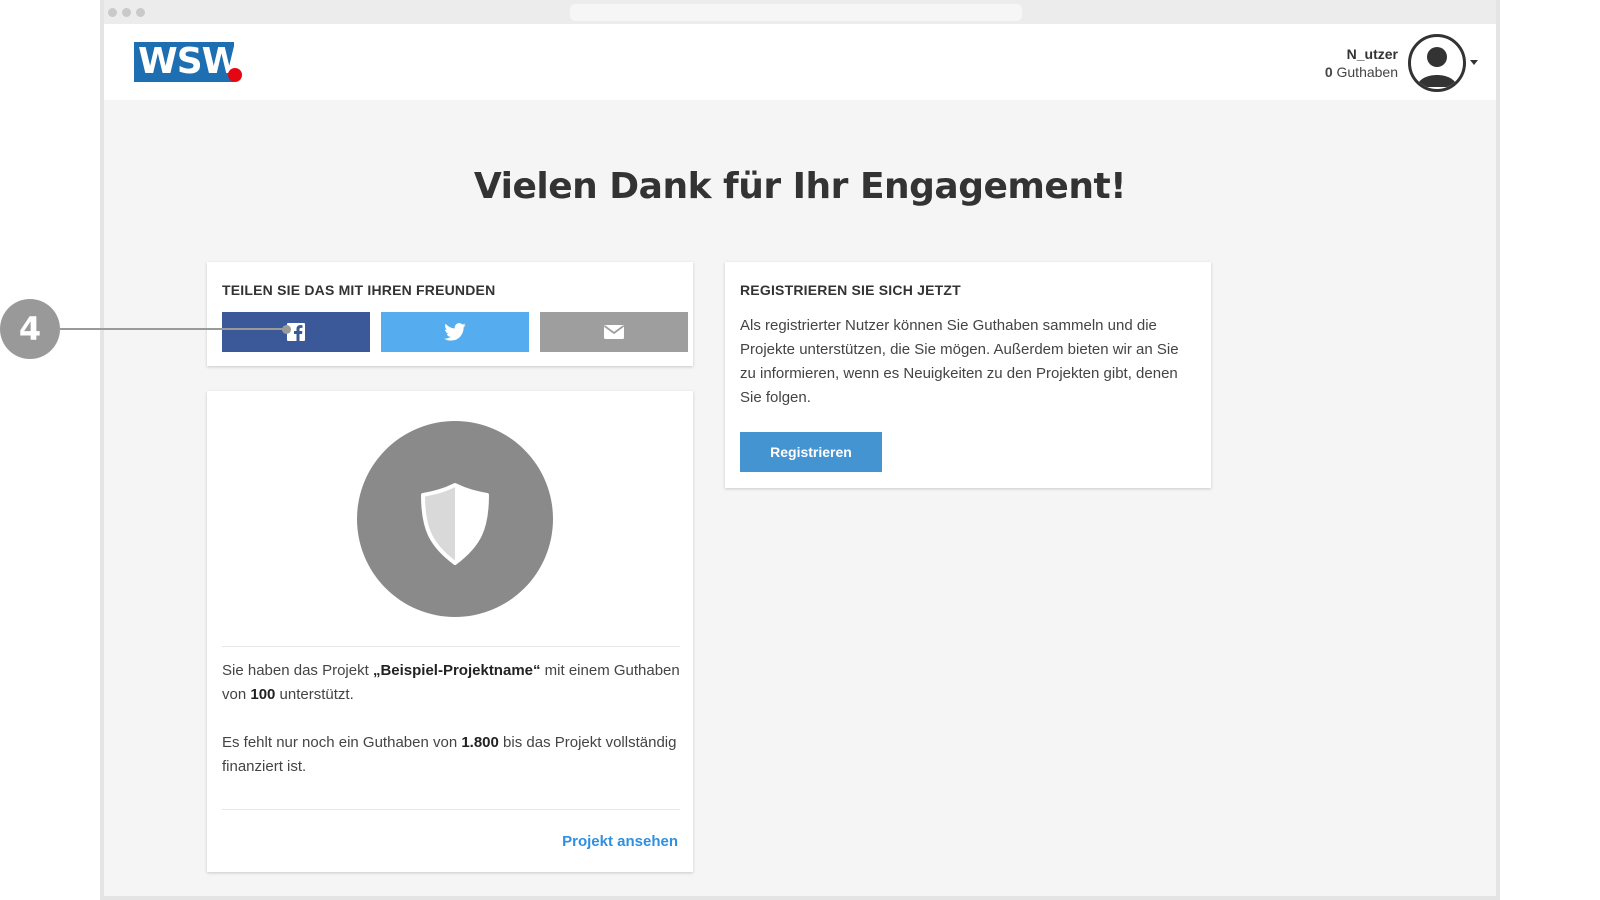  I want to click on browser-chrome, so click(800, 12).